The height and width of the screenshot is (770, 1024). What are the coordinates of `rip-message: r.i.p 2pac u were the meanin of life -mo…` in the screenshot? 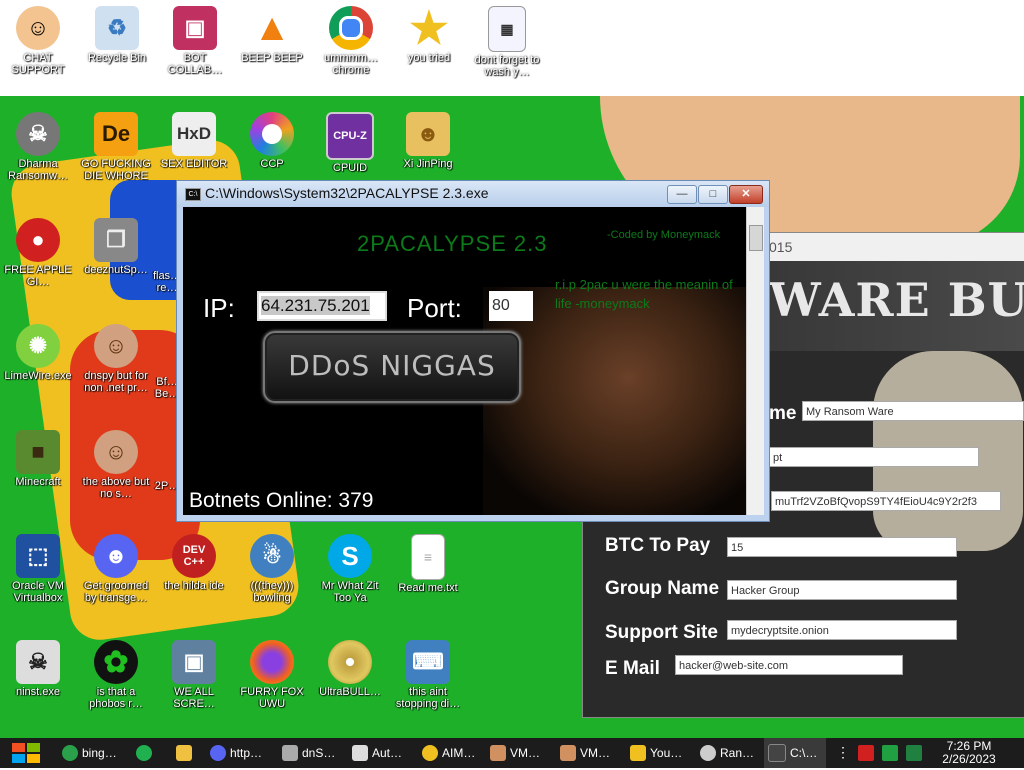 It's located at (644, 294).